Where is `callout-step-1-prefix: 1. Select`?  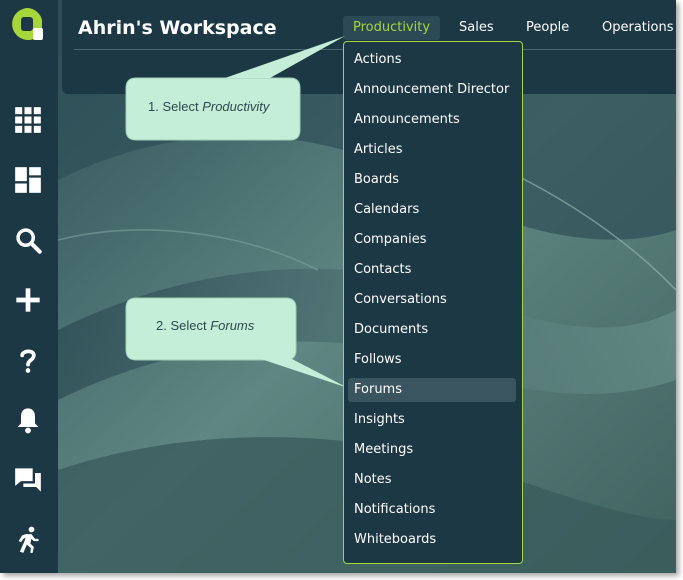 callout-step-1-prefix: 1. Select is located at coordinates (175, 106).